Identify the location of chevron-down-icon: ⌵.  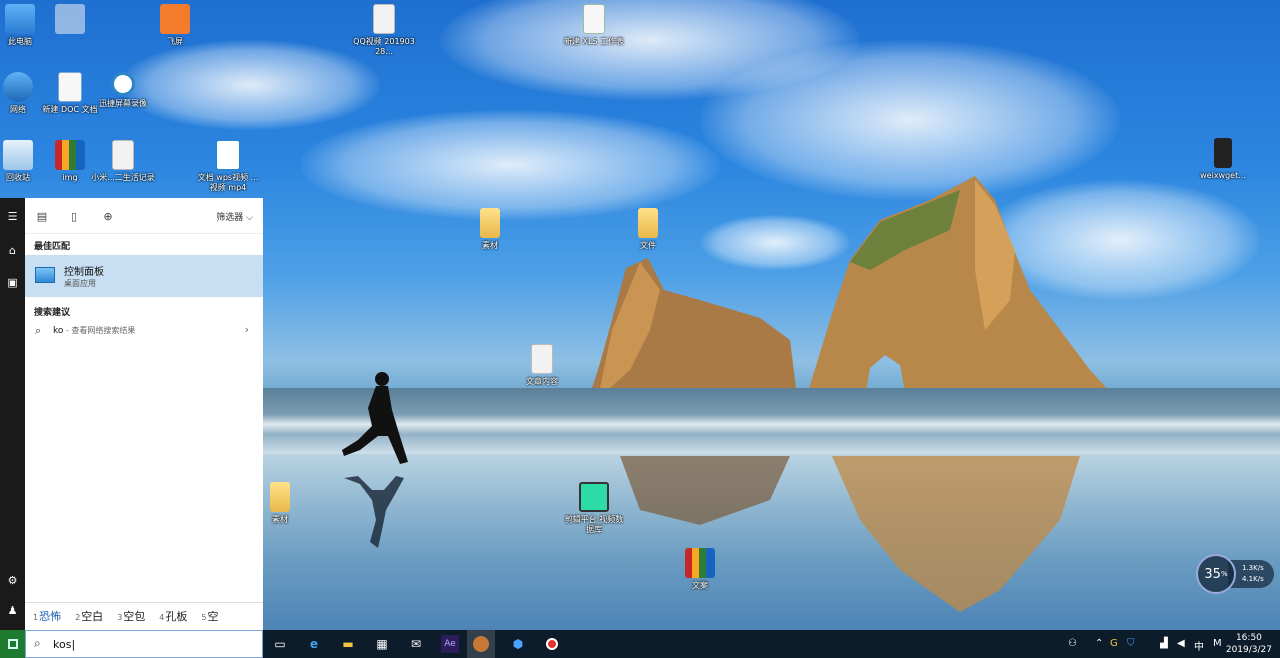
(249, 218).